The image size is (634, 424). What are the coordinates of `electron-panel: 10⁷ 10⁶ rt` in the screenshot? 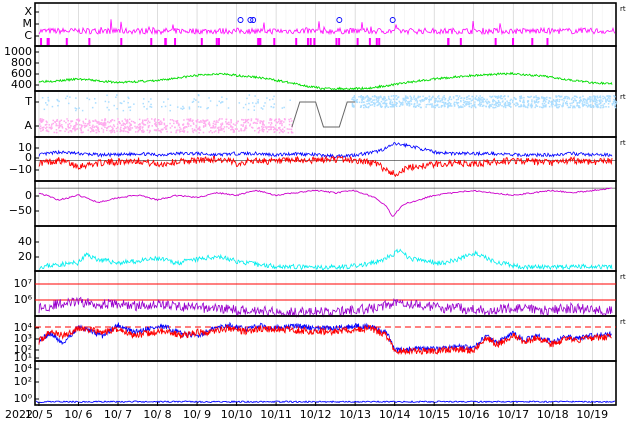 It's located at (320, 294).